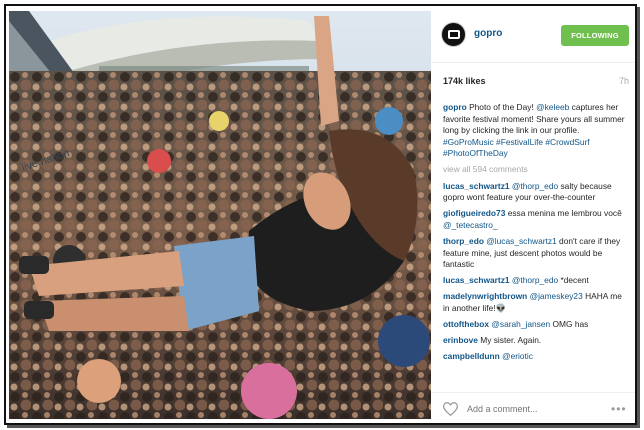  I want to click on heart-outline-icon, so click(450, 409).